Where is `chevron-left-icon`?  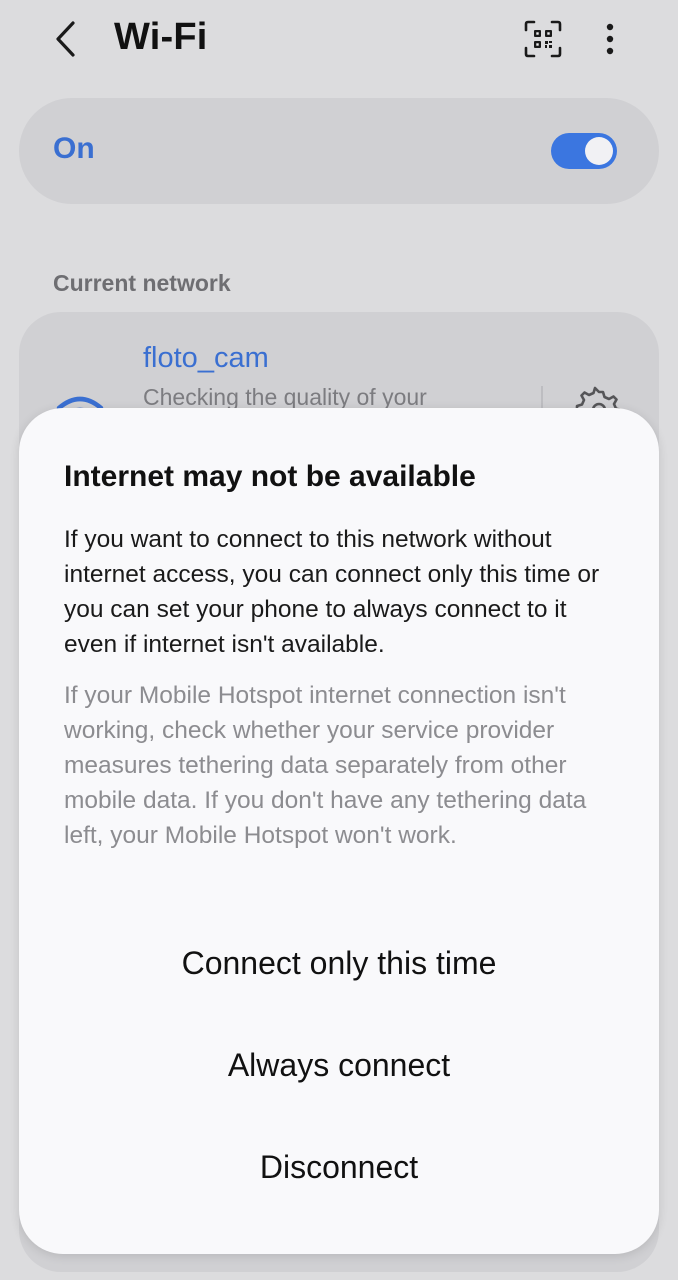
chevron-left-icon is located at coordinates (65, 39).